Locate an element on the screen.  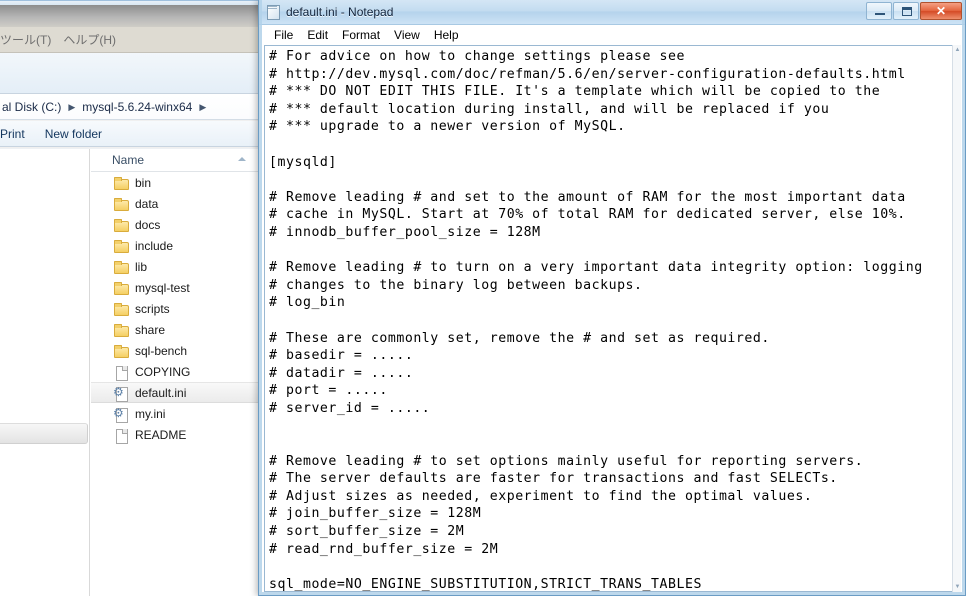
file-list-item-label: mysql-test is located at coordinates (162, 287).